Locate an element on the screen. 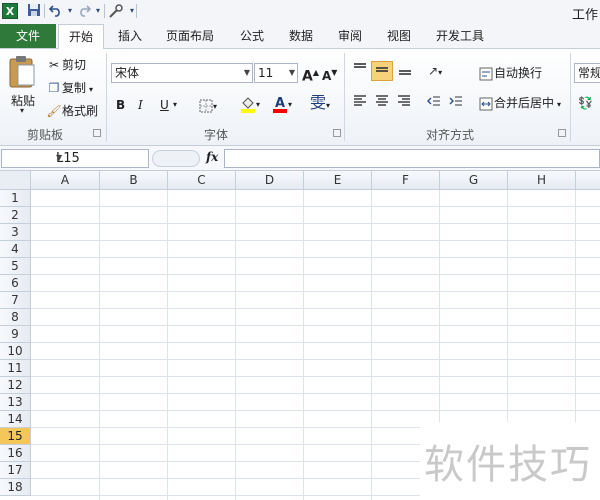  increase-indent-icon is located at coordinates (455, 101).